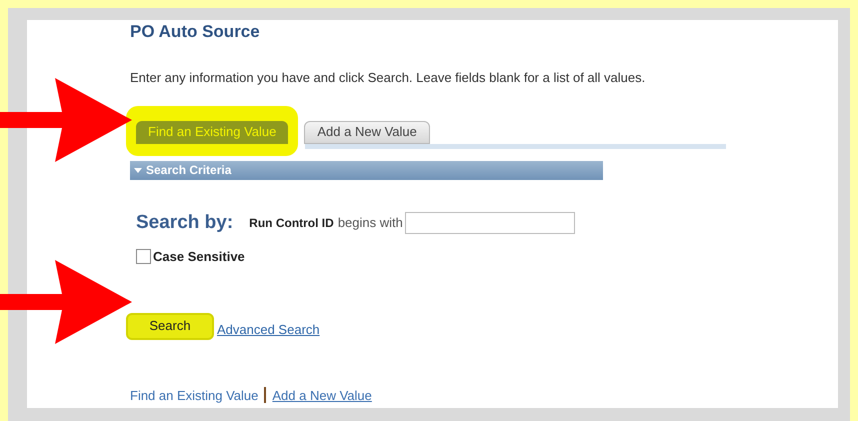  Describe the element at coordinates (170, 326) in the screenshot. I see `search-button: Search` at that location.